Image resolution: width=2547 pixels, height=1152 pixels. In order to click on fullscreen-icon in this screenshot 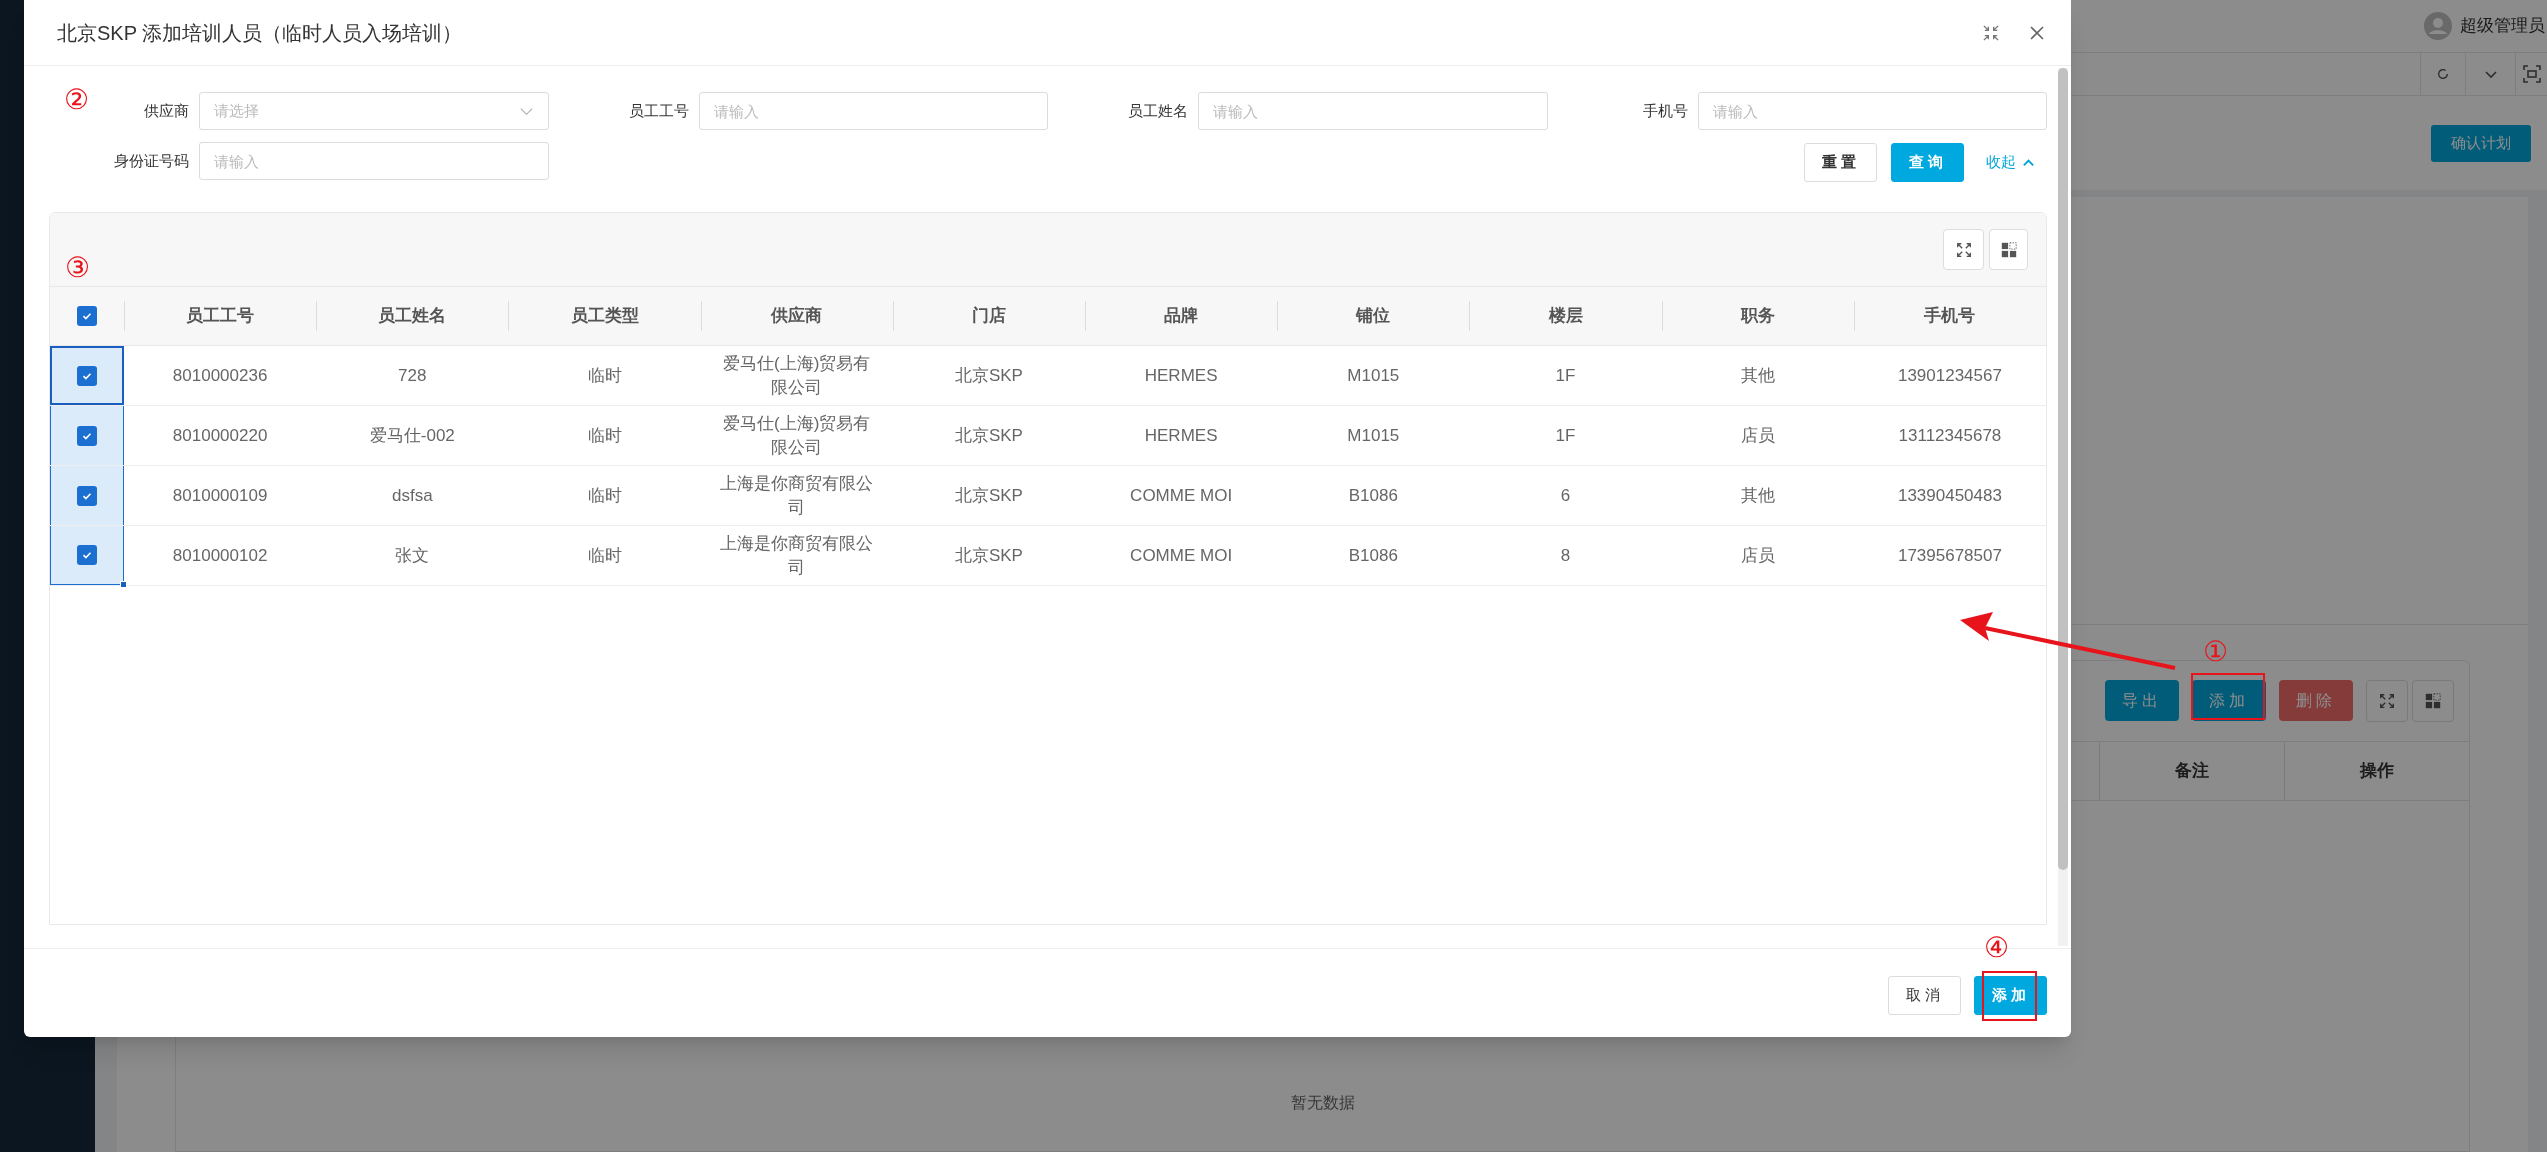, I will do `click(2532, 74)`.